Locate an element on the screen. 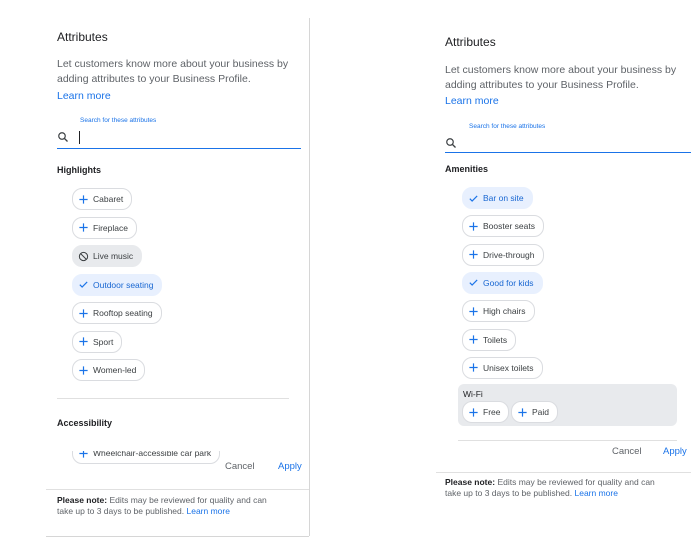  attribute-chip: Bar on site is located at coordinates (497, 198).